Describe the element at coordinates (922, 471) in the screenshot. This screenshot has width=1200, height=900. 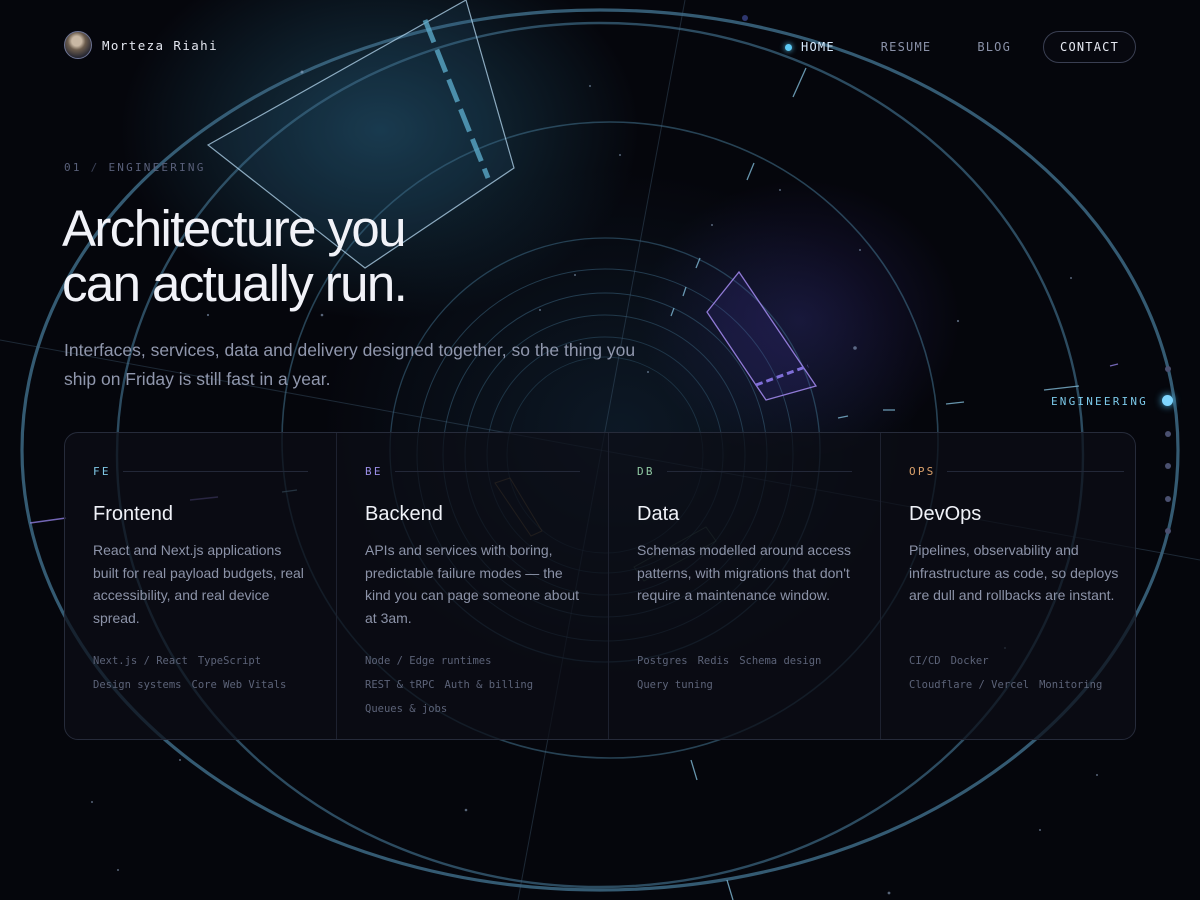
I see `card-tag: OPS` at that location.